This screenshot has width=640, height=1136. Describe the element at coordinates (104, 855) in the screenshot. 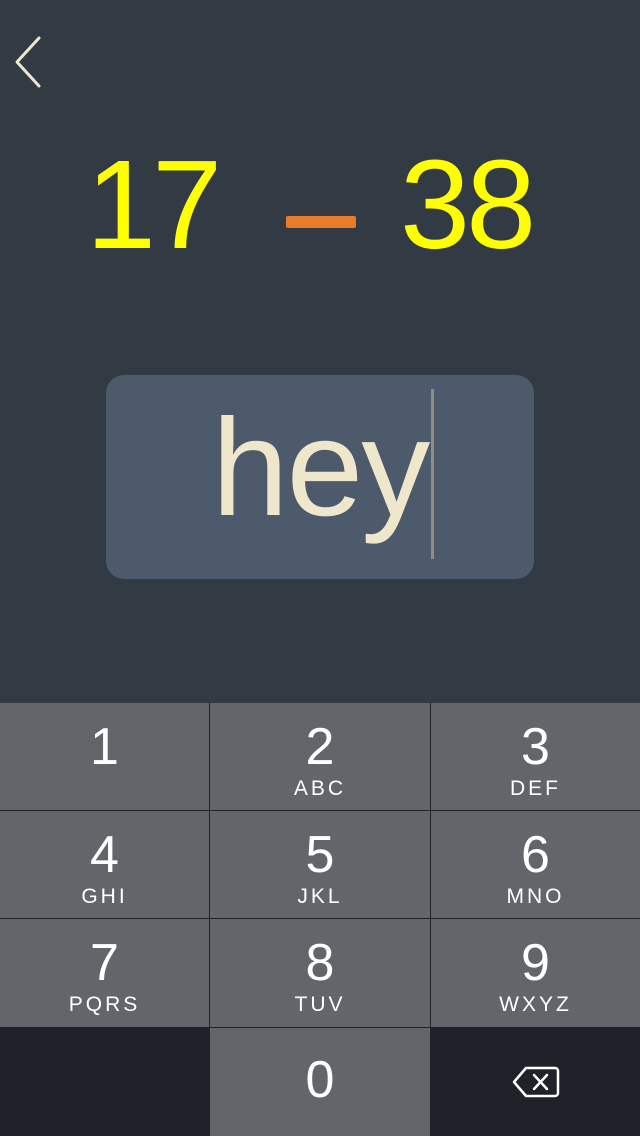

I see `key-digit: 4` at that location.